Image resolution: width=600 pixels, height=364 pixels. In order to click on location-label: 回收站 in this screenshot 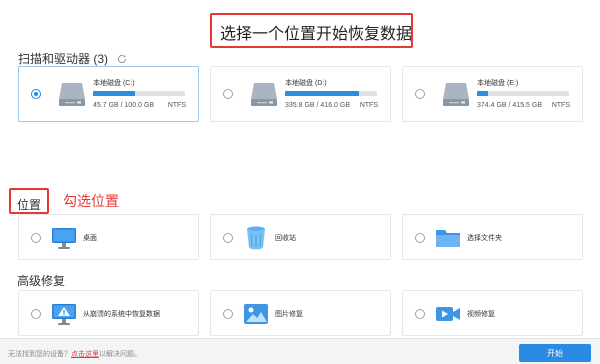, I will do `click(285, 238)`.